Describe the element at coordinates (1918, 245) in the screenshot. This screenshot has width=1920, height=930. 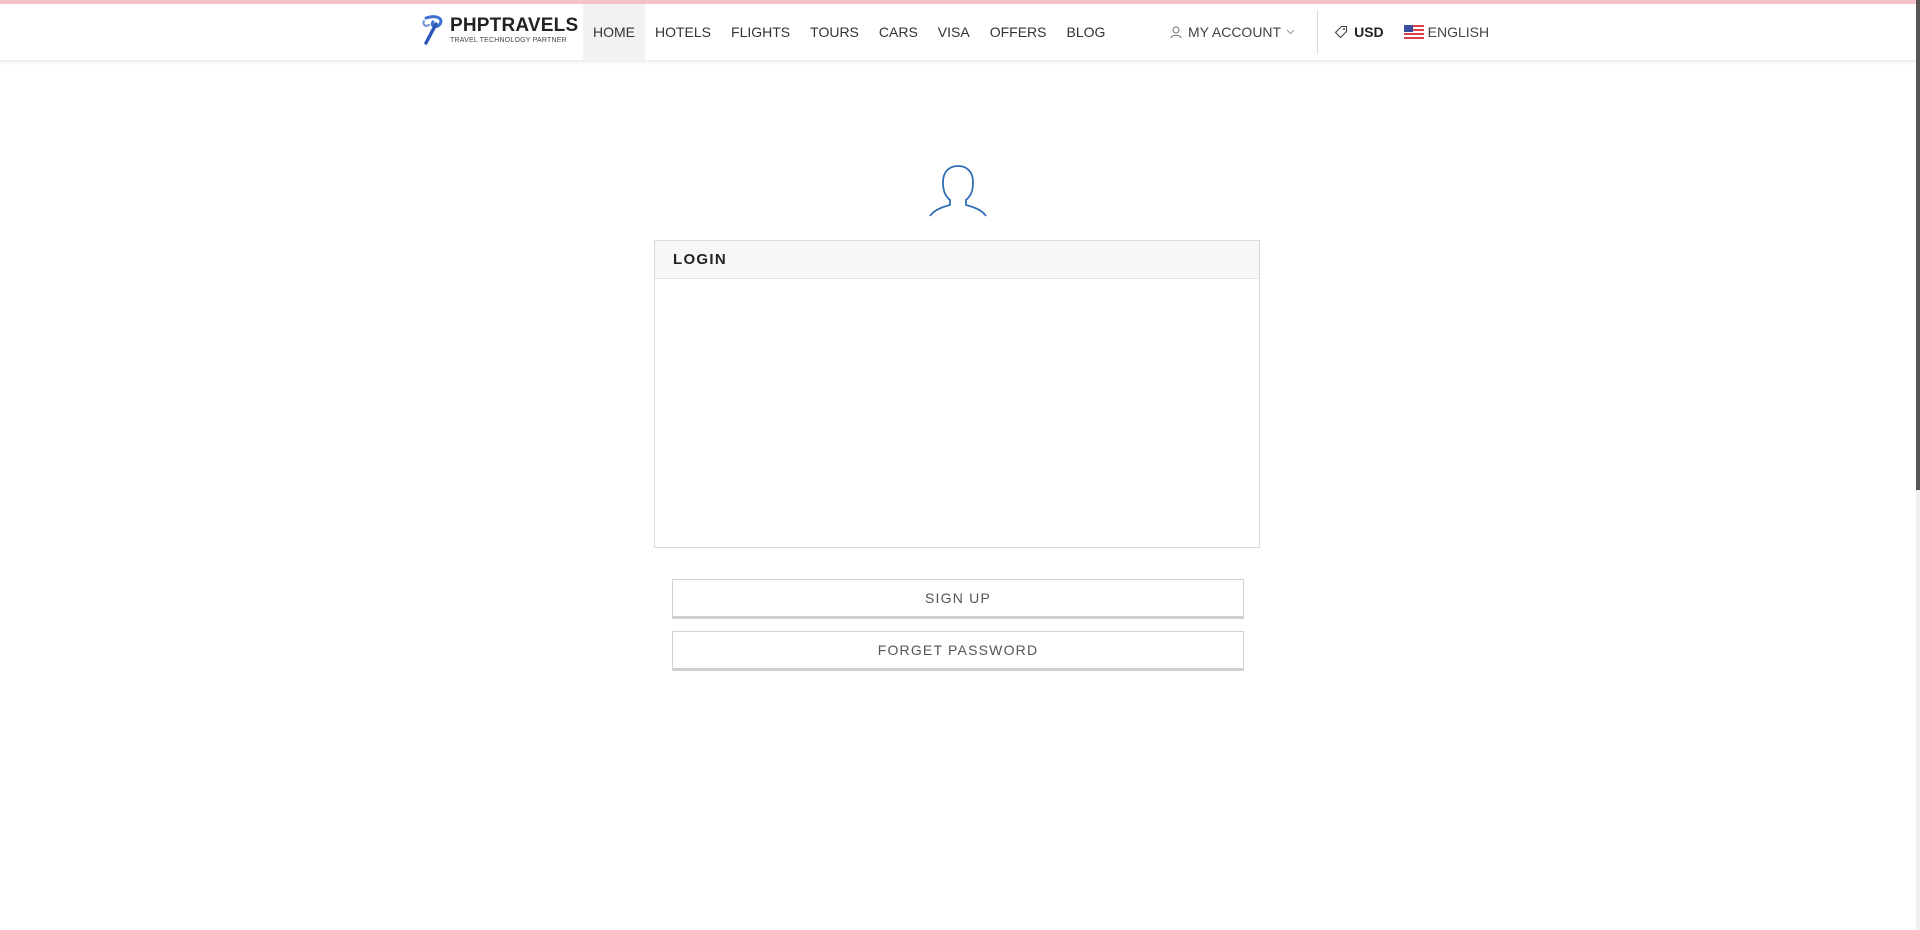
I see `scrollbar-thumb` at that location.